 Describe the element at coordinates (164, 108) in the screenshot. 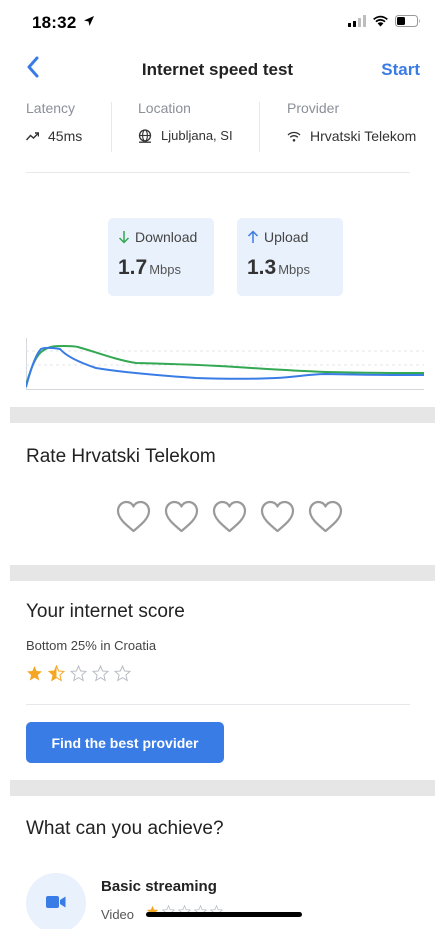

I see `location-label: Location` at that location.